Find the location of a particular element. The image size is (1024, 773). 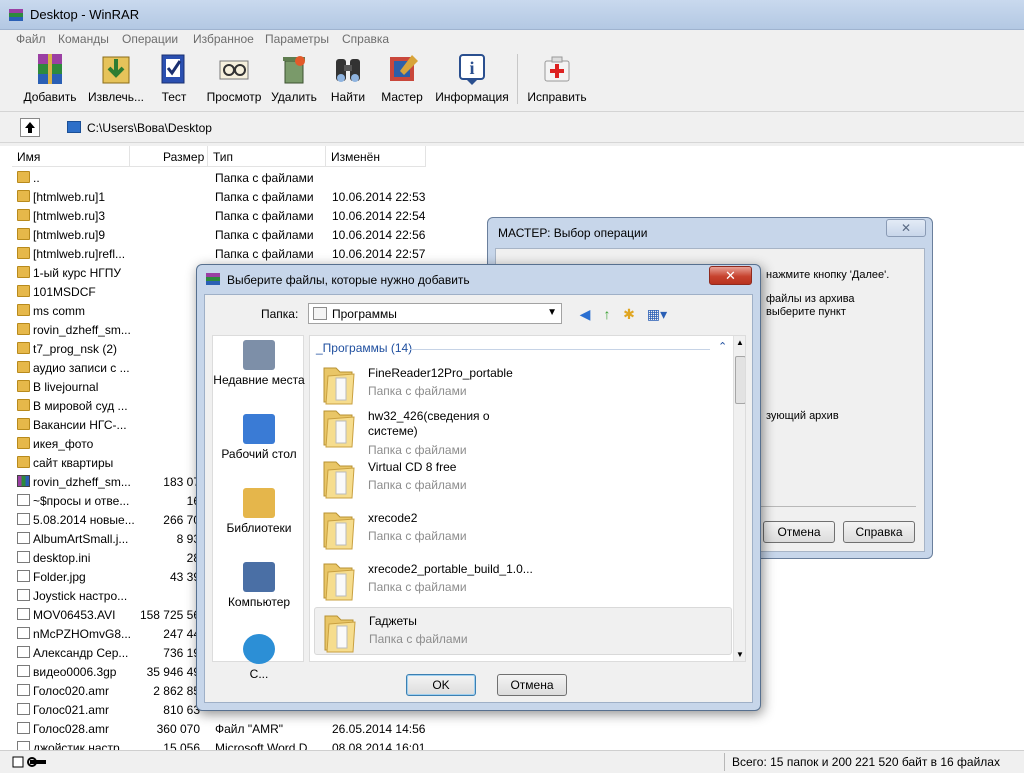

wizard-cancel-button: Отмена is located at coordinates (799, 532).